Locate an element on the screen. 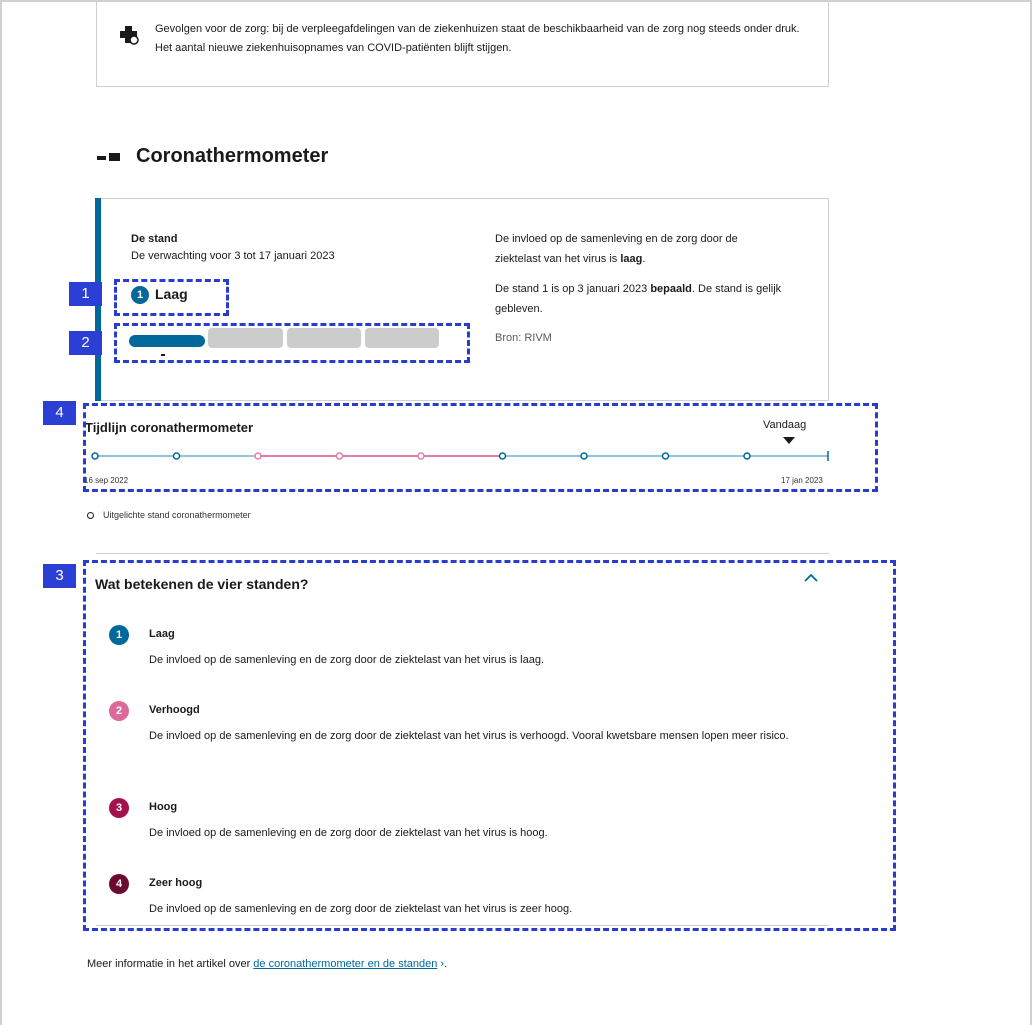 The image size is (1032, 1025). more-info-link: de coronathermometer en de standen is located at coordinates (345, 964).